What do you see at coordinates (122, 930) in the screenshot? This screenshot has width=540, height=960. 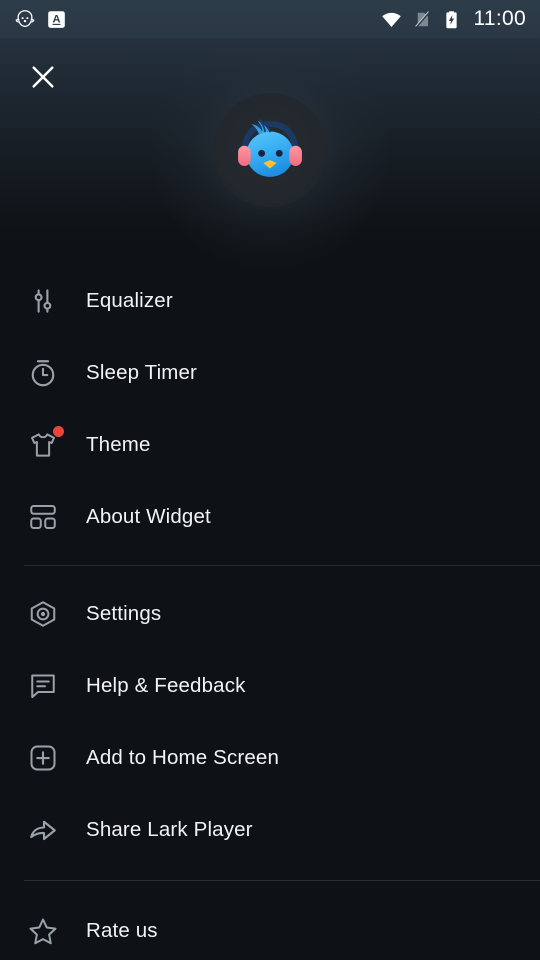 I see `menu-item-label: Rate us` at bounding box center [122, 930].